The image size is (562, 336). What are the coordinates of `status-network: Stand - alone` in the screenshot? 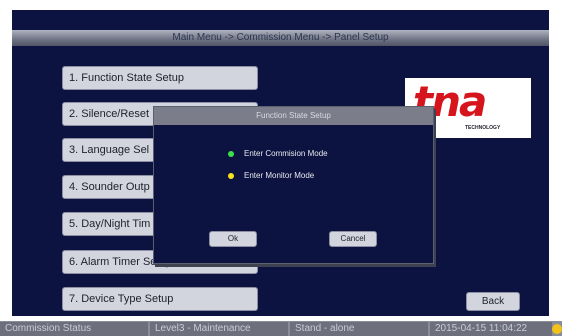 It's located at (359, 329).